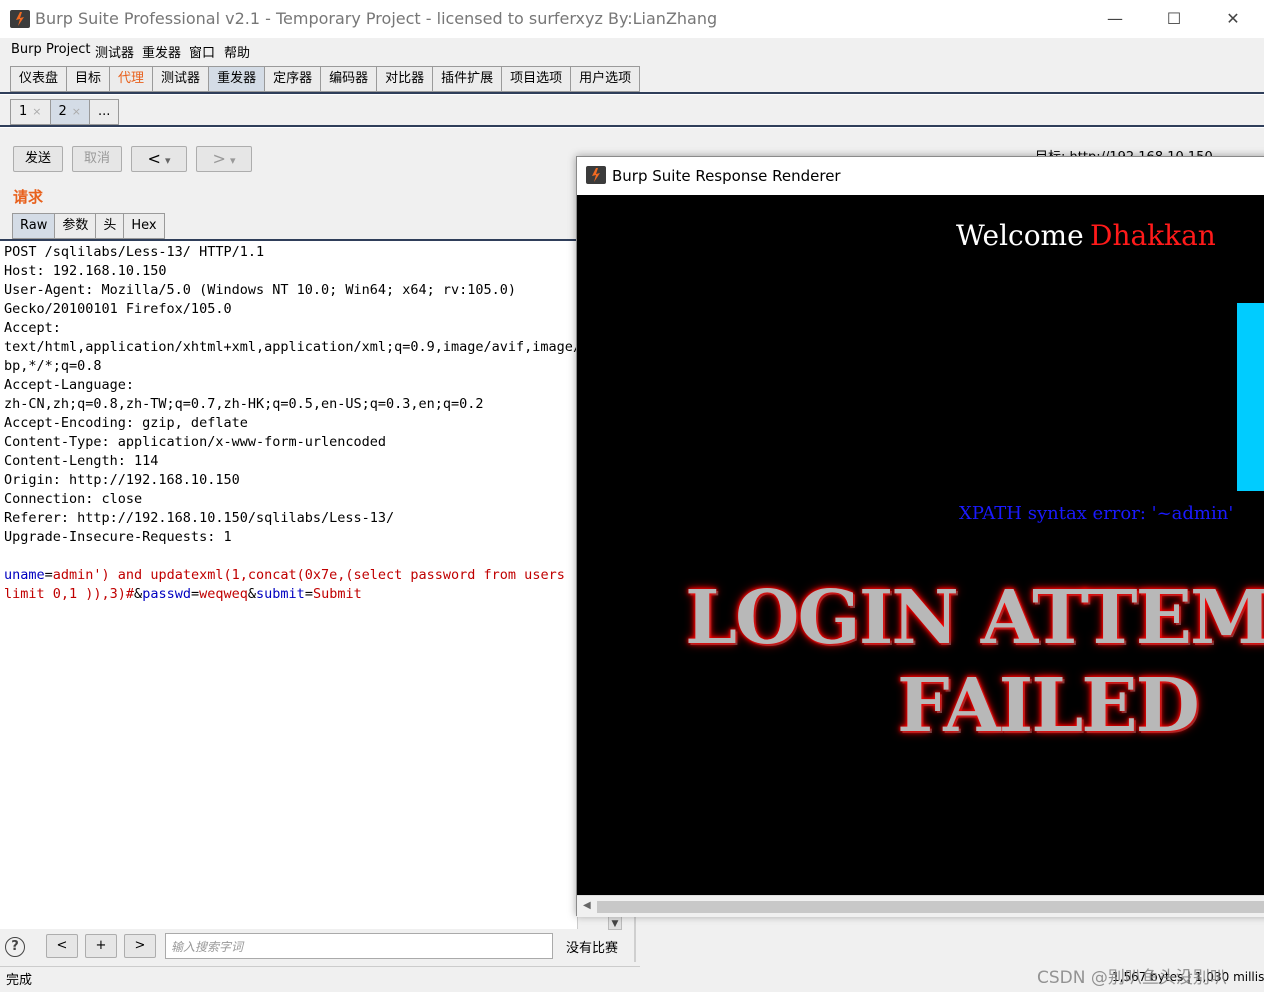 This screenshot has height=992, width=1264. I want to click on forward-arrow-icon: >, so click(219, 158).